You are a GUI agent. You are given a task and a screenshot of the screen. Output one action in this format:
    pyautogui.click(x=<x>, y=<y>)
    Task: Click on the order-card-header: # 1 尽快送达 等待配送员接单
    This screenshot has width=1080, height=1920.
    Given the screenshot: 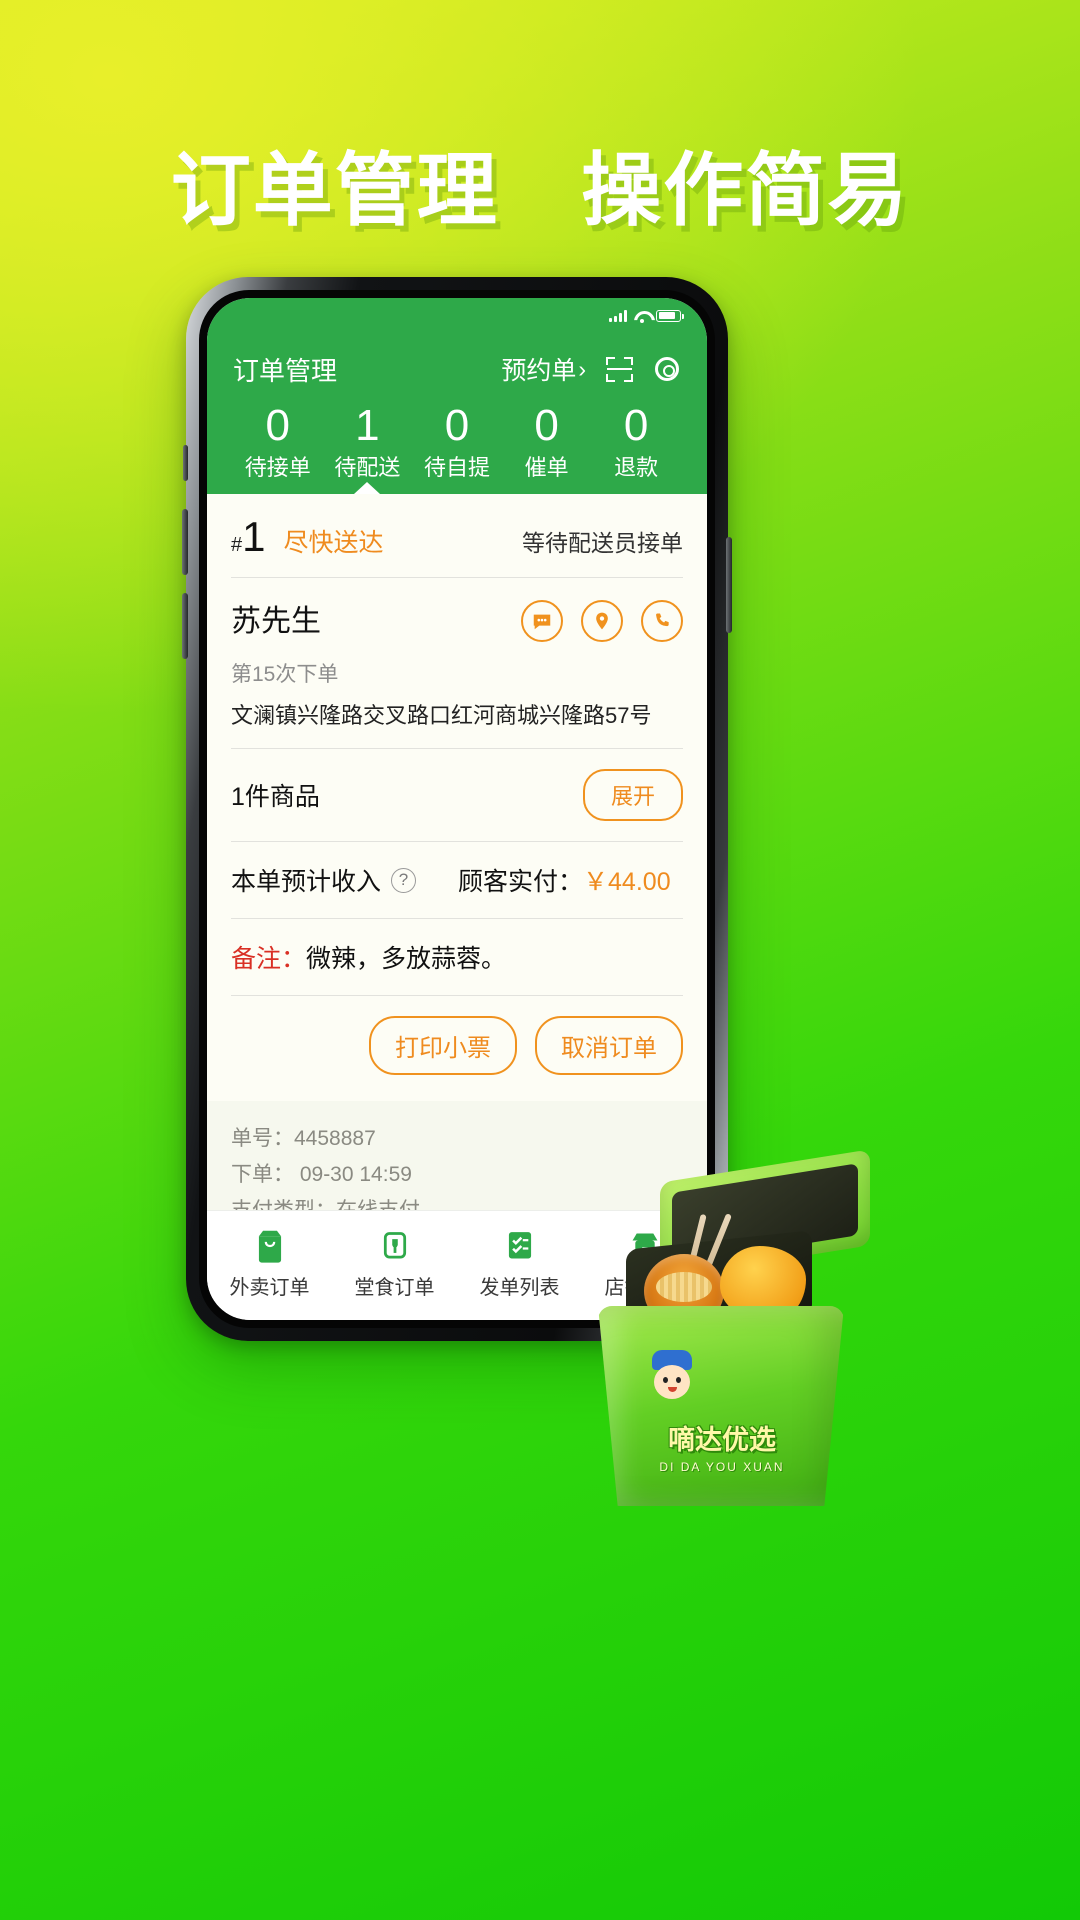 What is the action you would take?
    pyautogui.click(x=457, y=535)
    